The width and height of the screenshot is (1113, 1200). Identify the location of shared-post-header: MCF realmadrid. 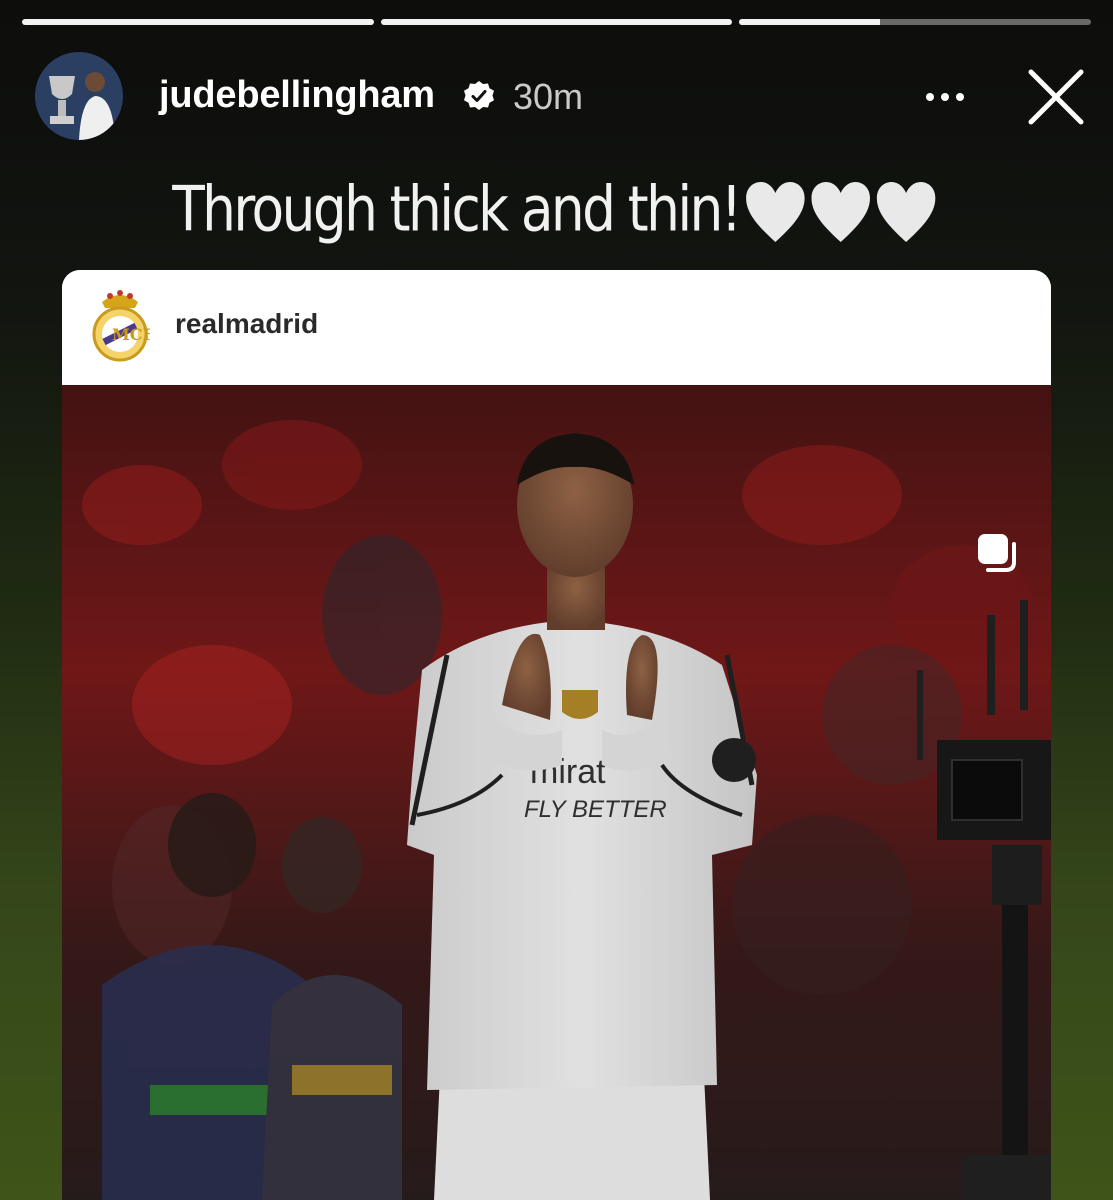
(556, 327).